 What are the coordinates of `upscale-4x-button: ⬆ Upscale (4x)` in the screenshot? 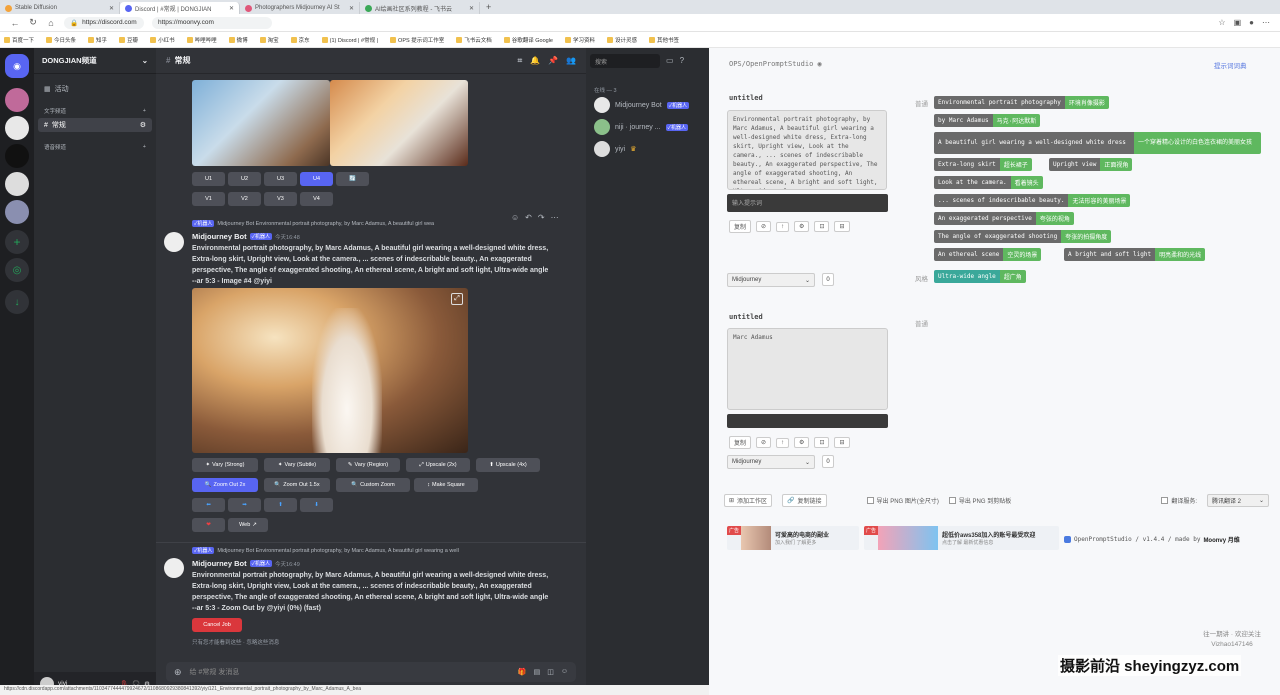 It's located at (508, 465).